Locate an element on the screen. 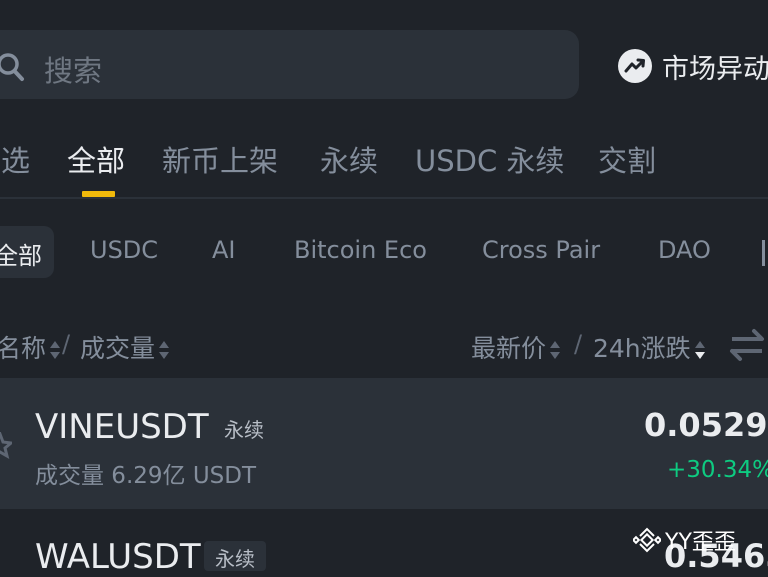 Image resolution: width=768 pixels, height=577 pixels. sort-by-last-price: 最新价 is located at coordinates (516, 347).